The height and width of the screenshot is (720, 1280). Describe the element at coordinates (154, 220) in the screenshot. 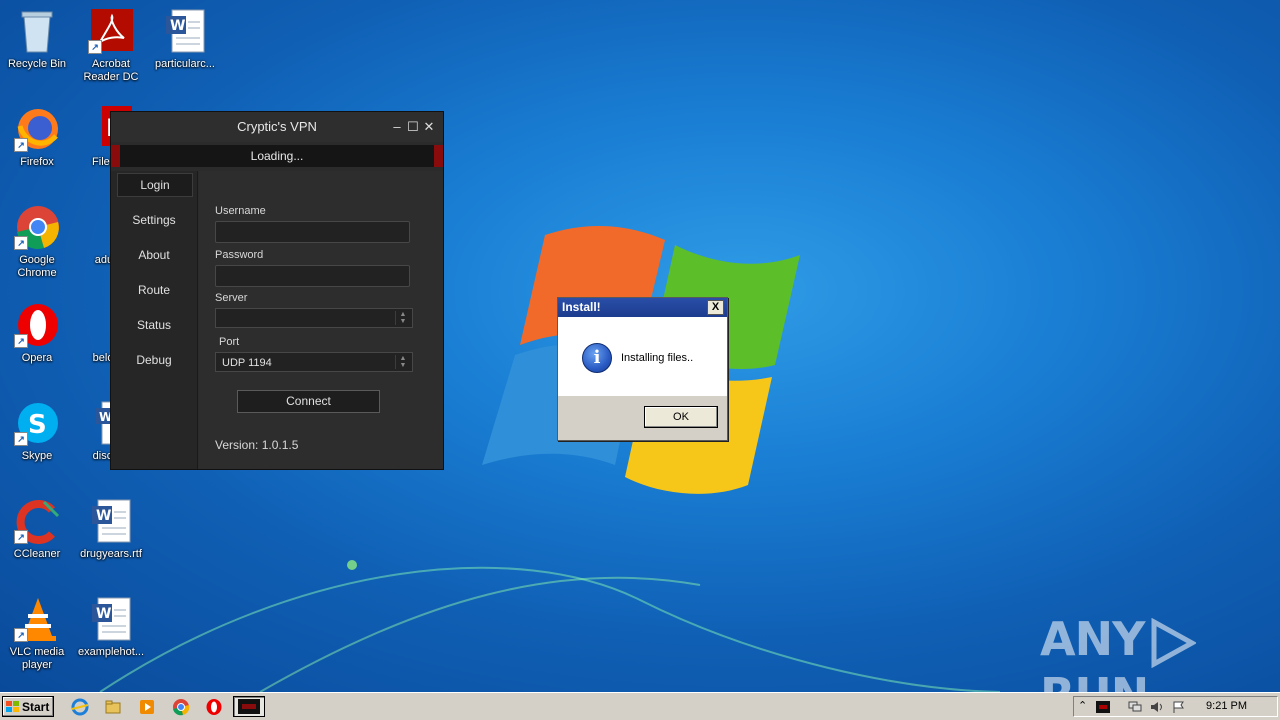

I see `nav-settings: Settings` at that location.